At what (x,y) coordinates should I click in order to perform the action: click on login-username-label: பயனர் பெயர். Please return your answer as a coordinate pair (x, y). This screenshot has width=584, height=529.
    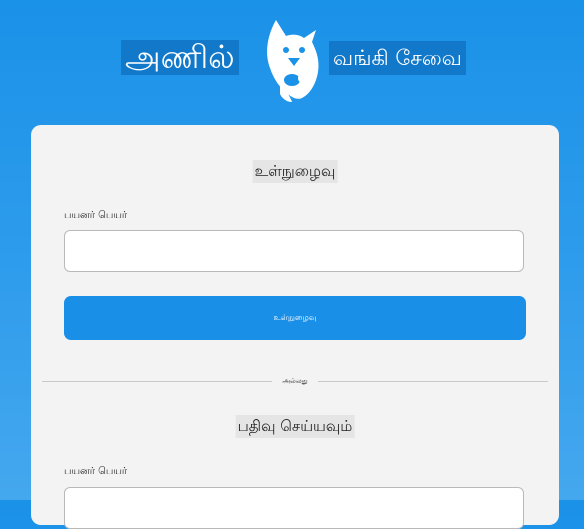
    Looking at the image, I should click on (96, 215).